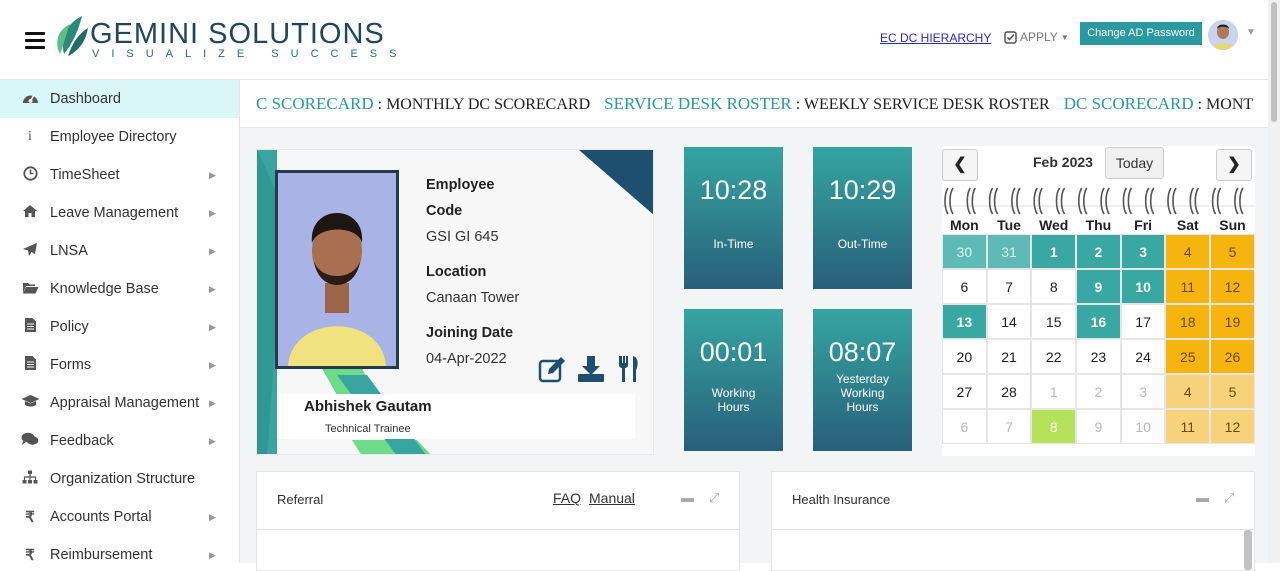 This screenshot has height=571, width=1280. Describe the element at coordinates (960, 165) in the screenshot. I see `prev-month-button: ❮` at that location.